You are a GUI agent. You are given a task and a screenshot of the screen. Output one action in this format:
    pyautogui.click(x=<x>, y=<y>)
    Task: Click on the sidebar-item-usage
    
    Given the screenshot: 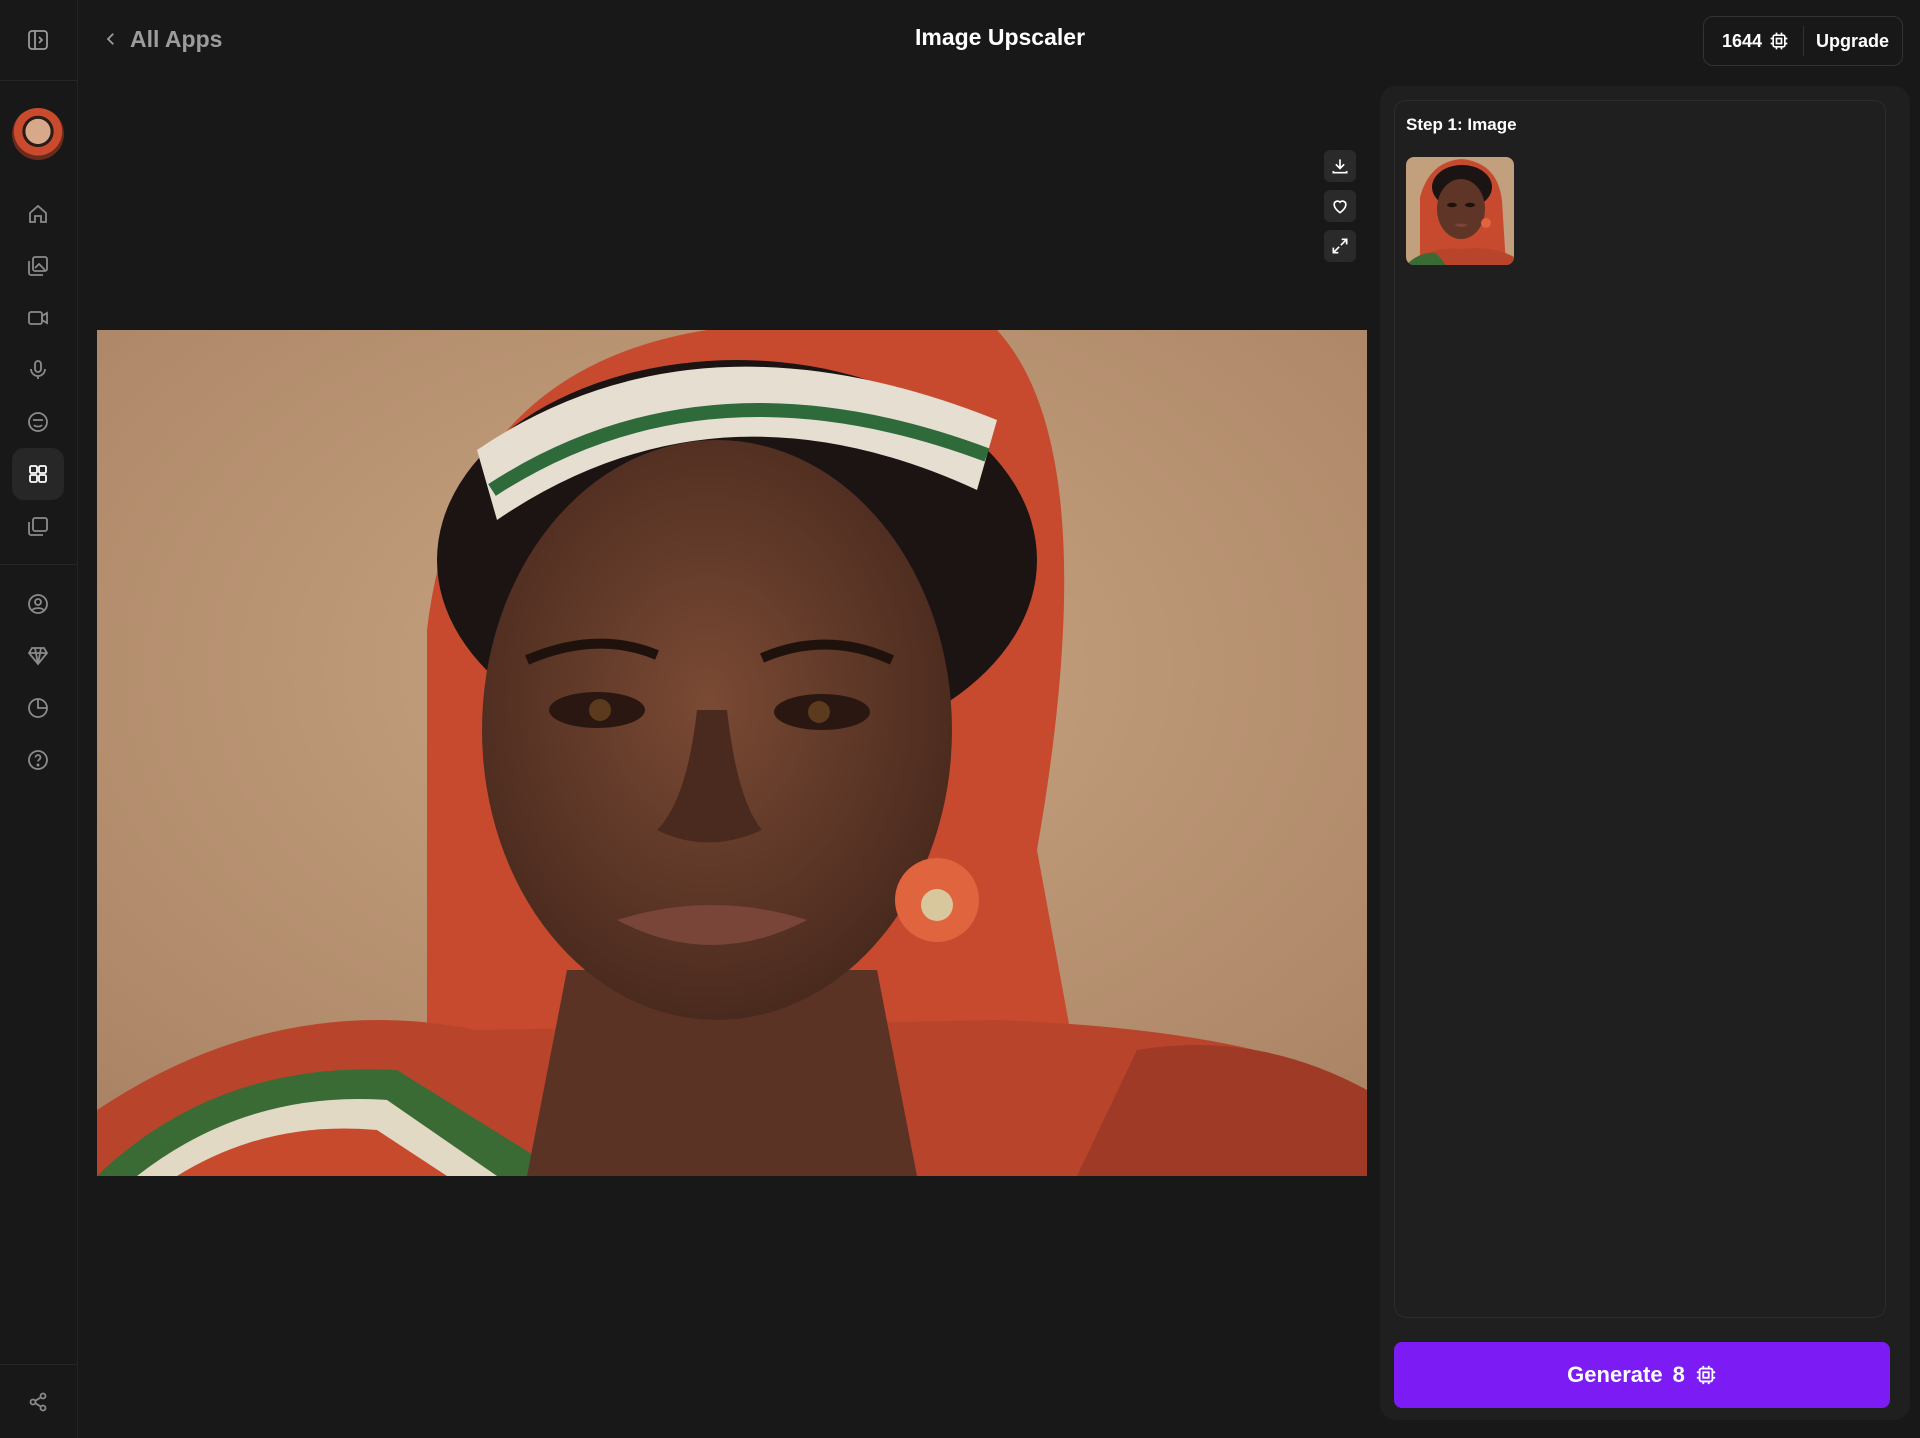 What is the action you would take?
    pyautogui.click(x=38, y=708)
    